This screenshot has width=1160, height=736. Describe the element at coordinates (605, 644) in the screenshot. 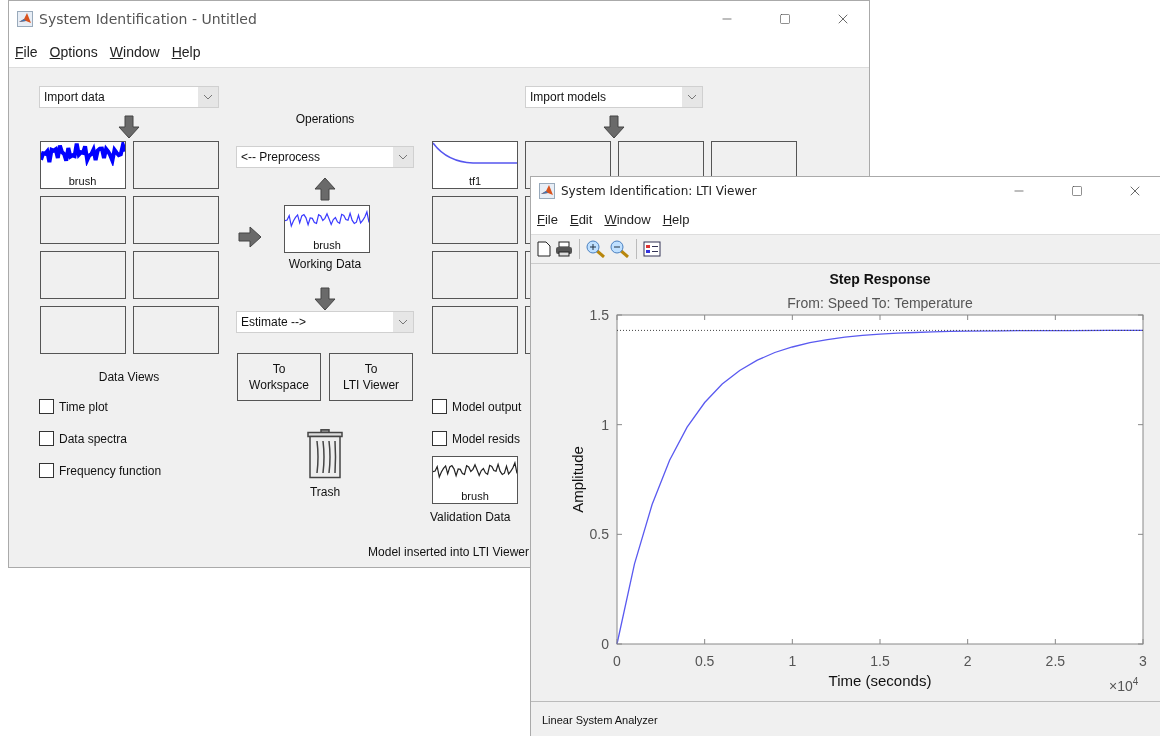

I see `y-tick-label: 0` at that location.